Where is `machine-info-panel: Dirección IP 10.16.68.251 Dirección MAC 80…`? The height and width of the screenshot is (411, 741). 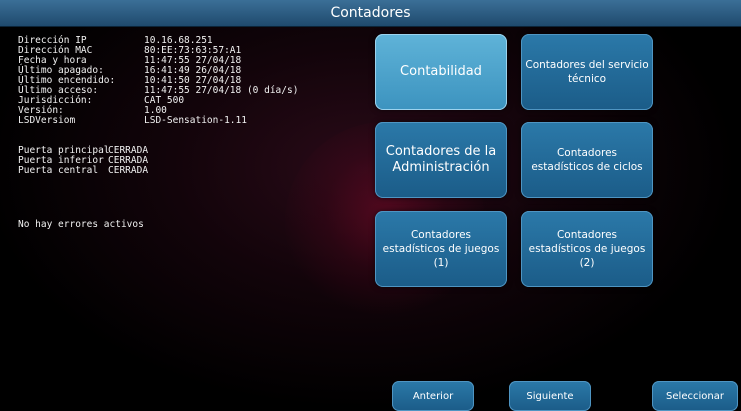
machine-info-panel: Dirección IP 10.16.68.251 Dirección MAC 80… is located at coordinates (158, 106).